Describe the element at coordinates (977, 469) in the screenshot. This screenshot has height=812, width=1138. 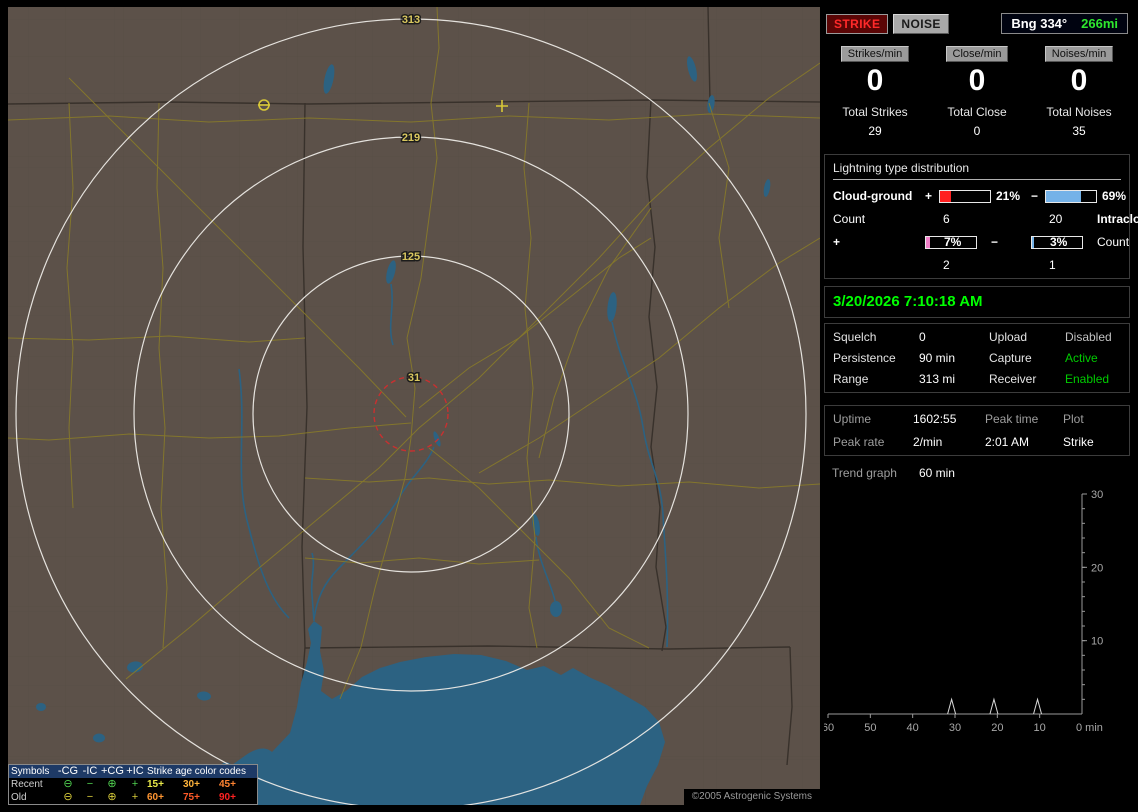
I see `trend-graph-header: Trend graph 60 min` at that location.